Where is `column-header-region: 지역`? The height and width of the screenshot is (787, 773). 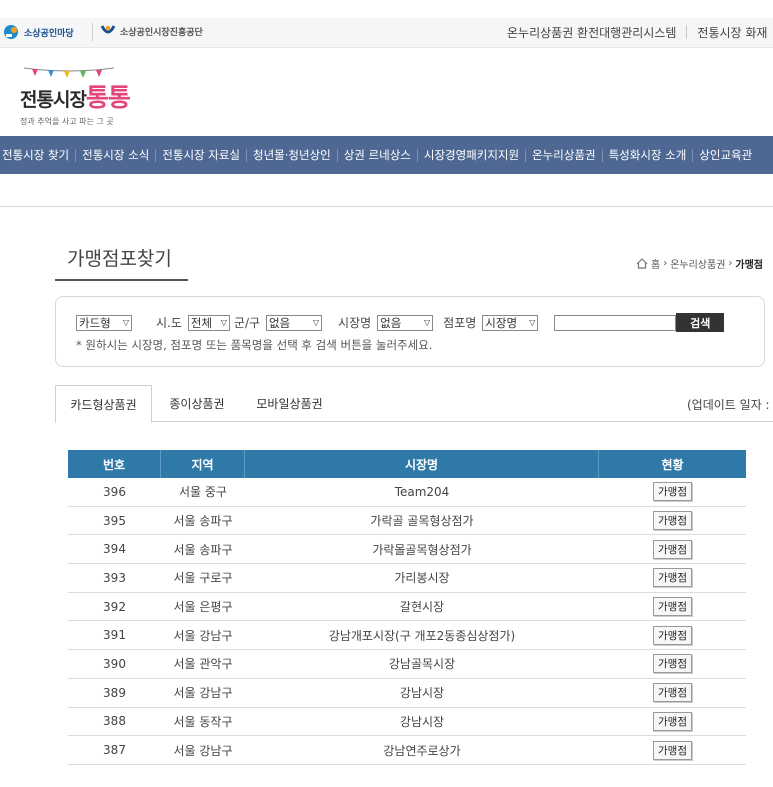
column-header-region: 지역 is located at coordinates (203, 464).